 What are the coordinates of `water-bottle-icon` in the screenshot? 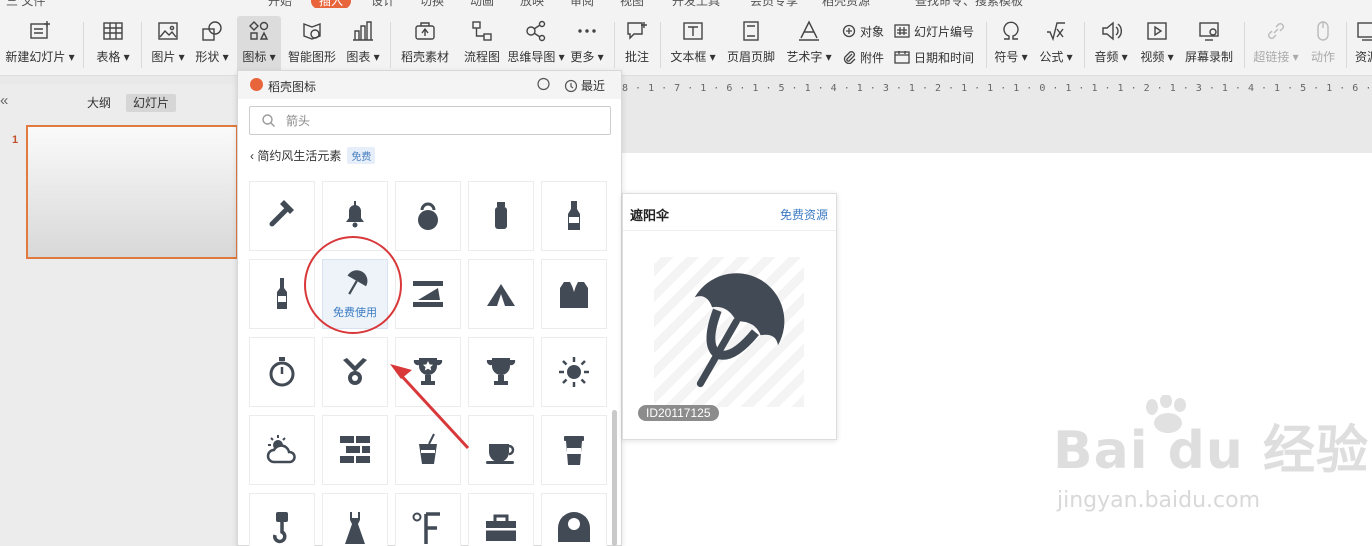 It's located at (501, 215).